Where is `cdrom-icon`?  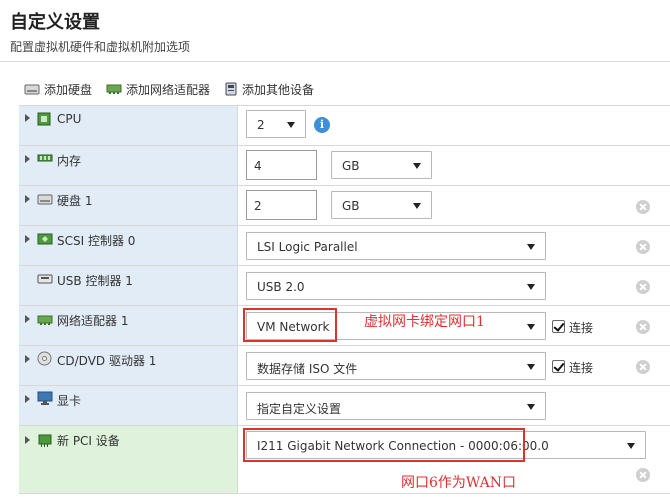
cdrom-icon is located at coordinates (44, 358).